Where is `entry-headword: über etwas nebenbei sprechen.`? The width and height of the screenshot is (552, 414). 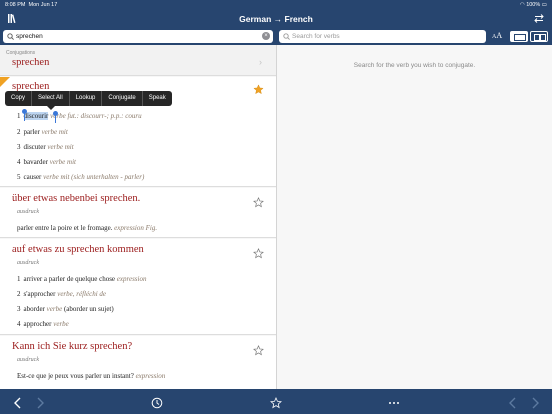 entry-headword: über etwas nebenbei sprechen. is located at coordinates (76, 198).